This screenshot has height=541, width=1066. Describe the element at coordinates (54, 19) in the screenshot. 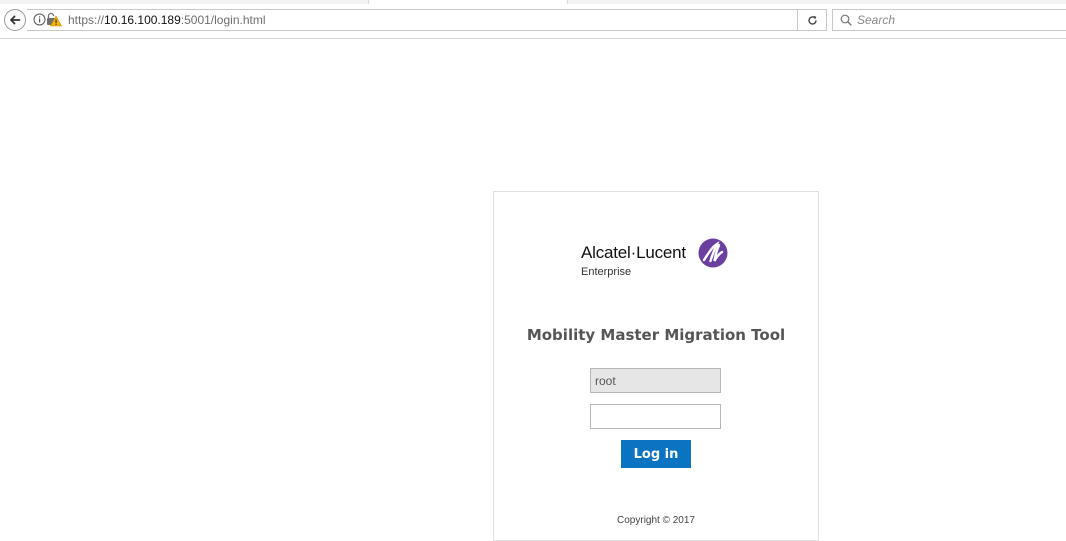

I see `broken-lock-warning-icon` at that location.